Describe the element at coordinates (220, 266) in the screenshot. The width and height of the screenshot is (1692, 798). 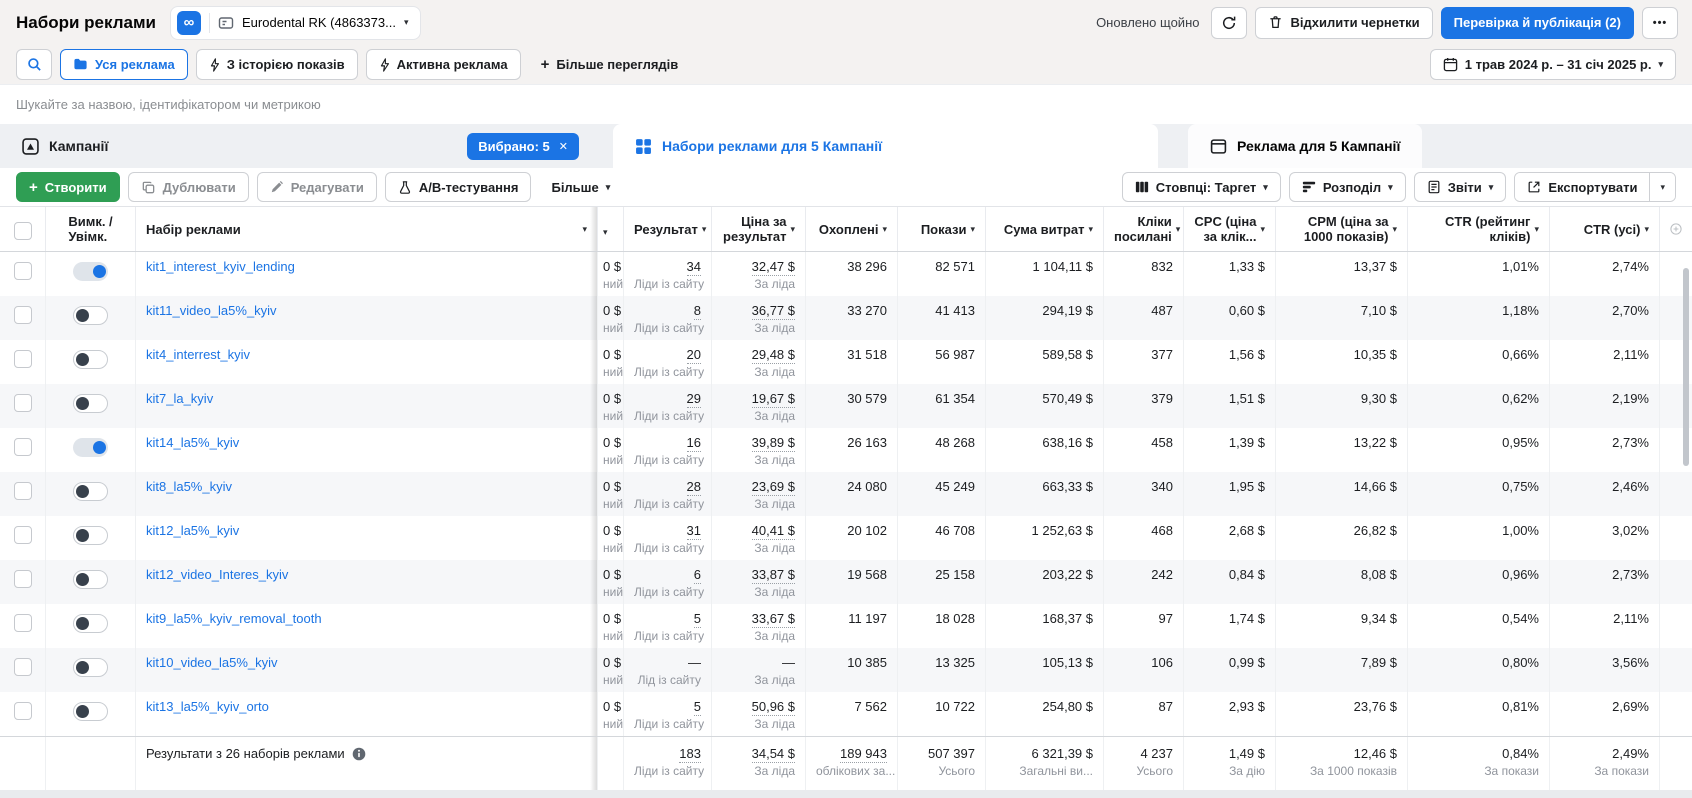
I see `adset-name-link: kit1_interest_kyiv_lending` at that location.